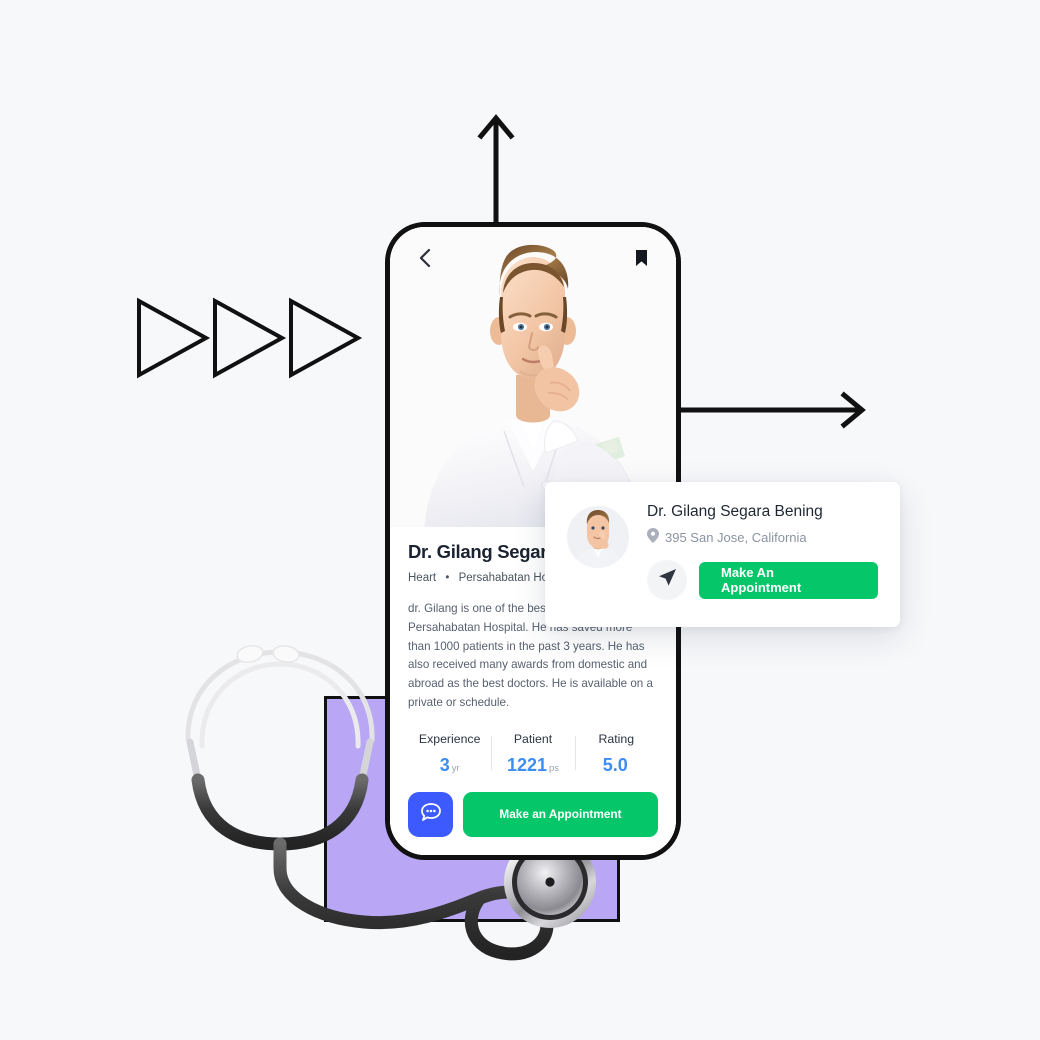 The height and width of the screenshot is (1040, 1040). Describe the element at coordinates (616, 738) in the screenshot. I see `stat-label: Rating` at that location.